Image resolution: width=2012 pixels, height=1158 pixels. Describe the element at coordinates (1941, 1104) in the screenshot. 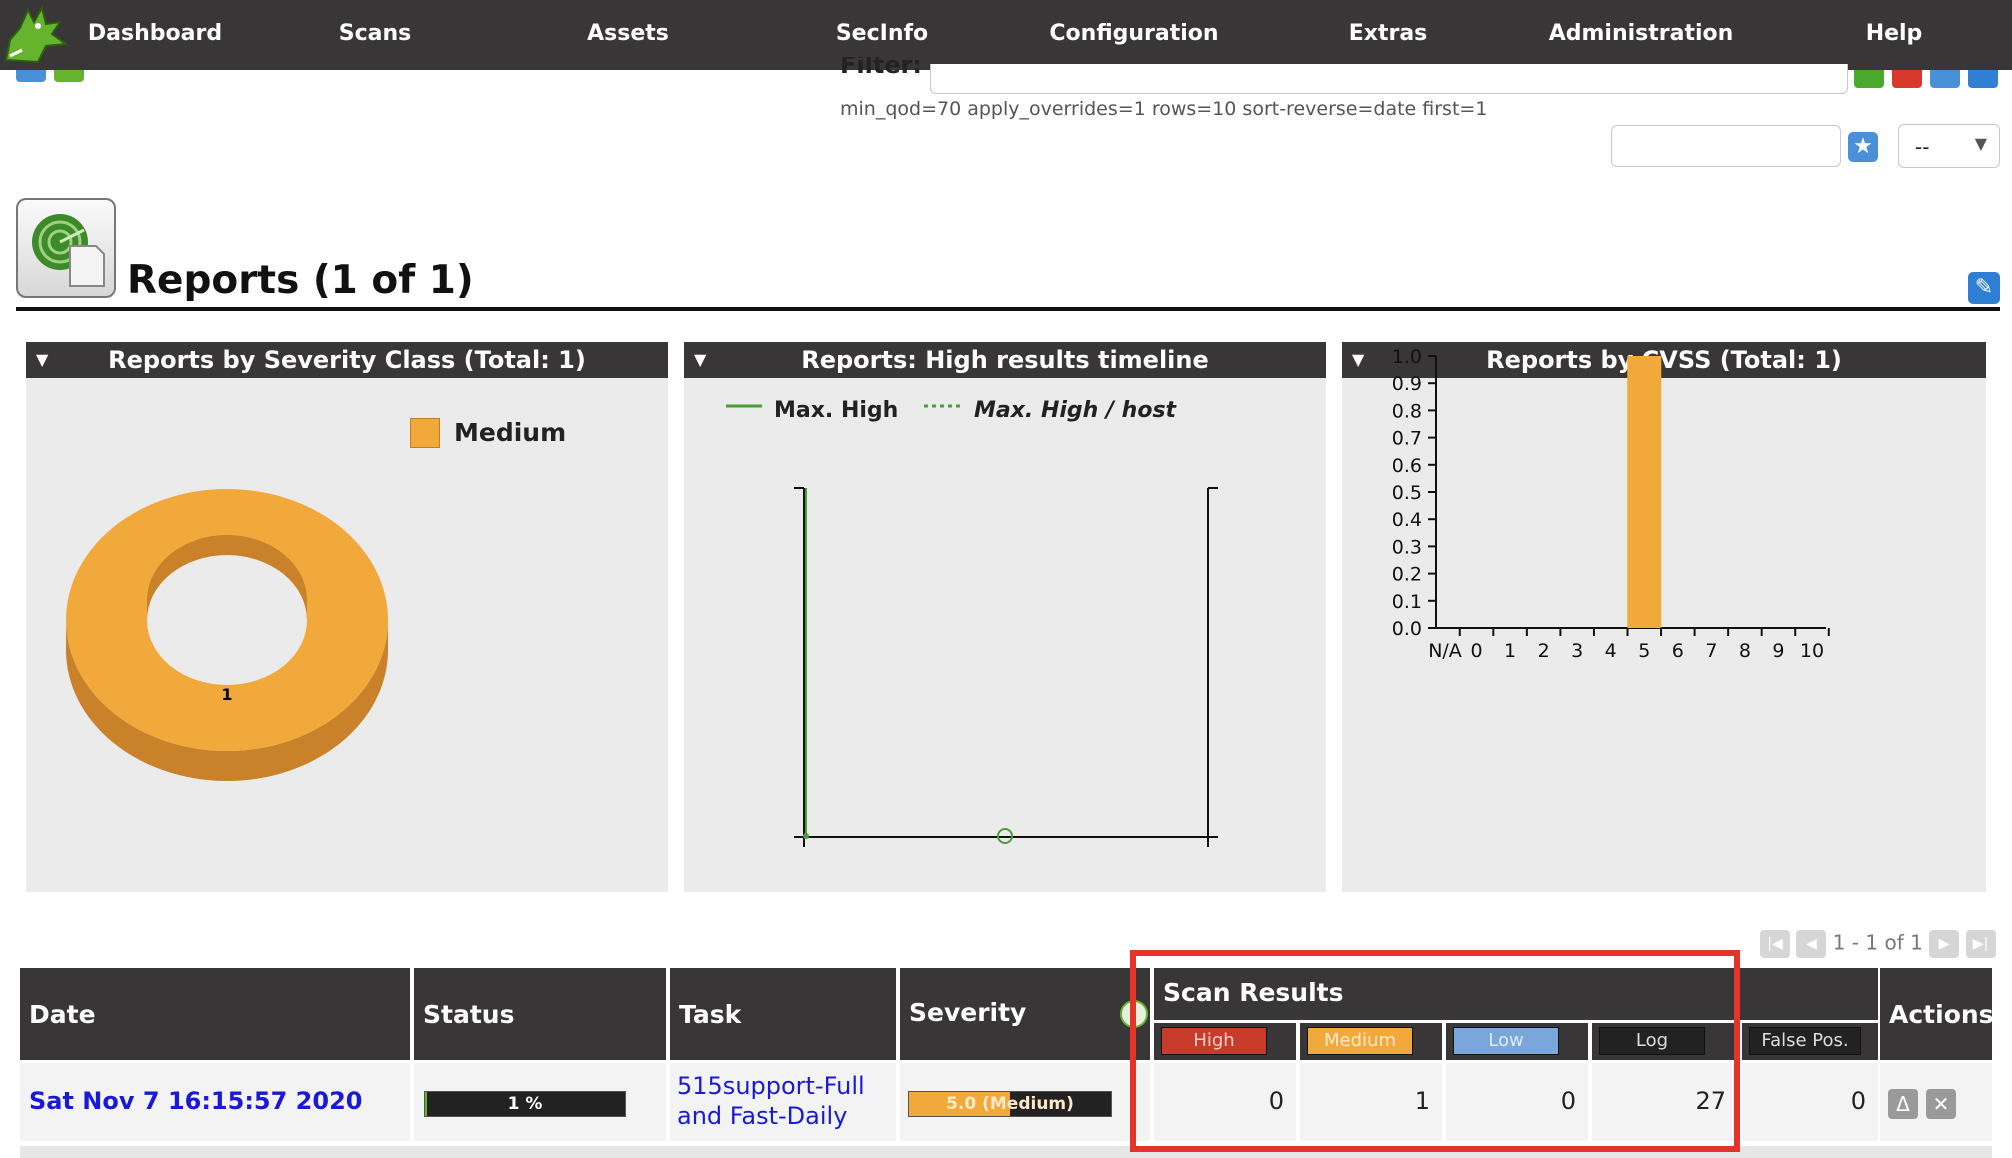

I see `delete-icon: ✕` at that location.